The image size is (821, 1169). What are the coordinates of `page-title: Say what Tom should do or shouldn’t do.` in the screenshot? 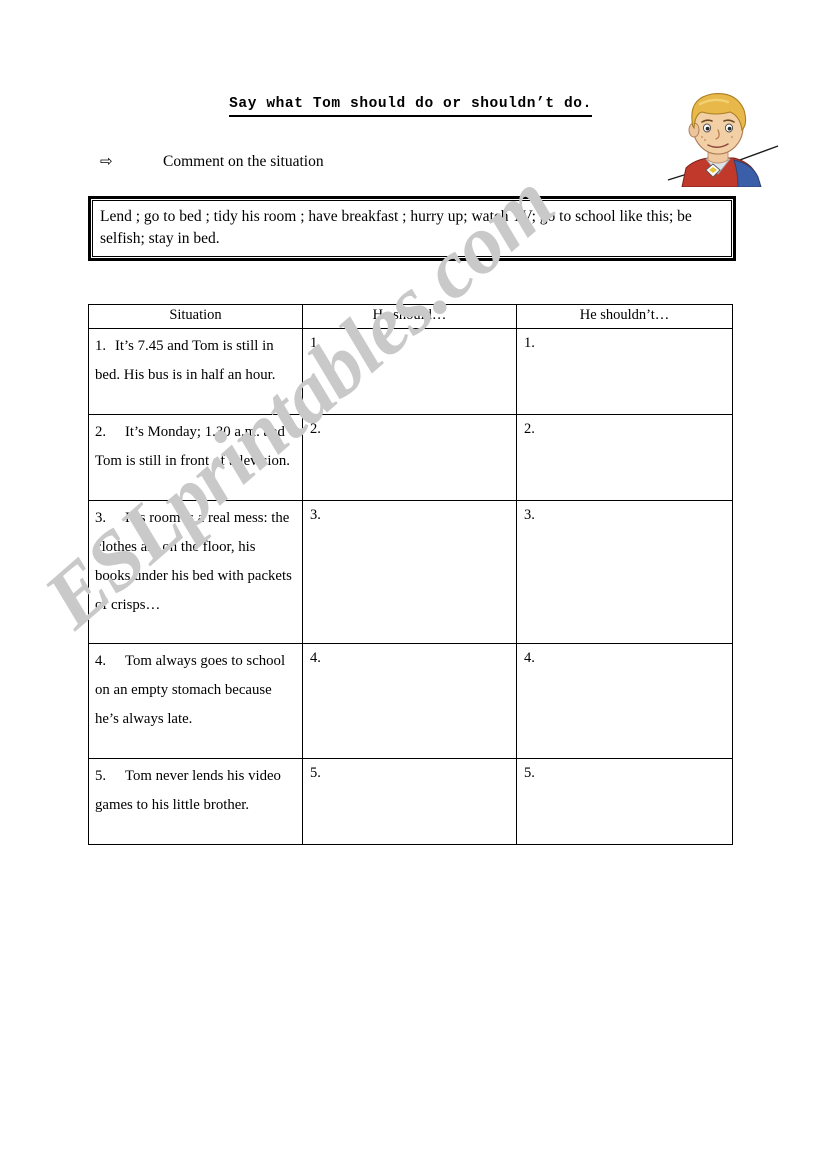 It's located at (410, 106).